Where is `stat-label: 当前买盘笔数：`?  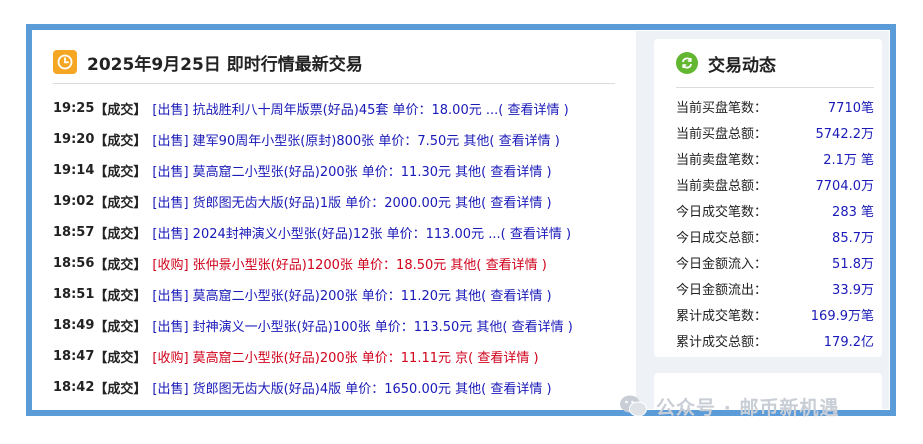
stat-label: 当前买盘笔数： is located at coordinates (722, 108).